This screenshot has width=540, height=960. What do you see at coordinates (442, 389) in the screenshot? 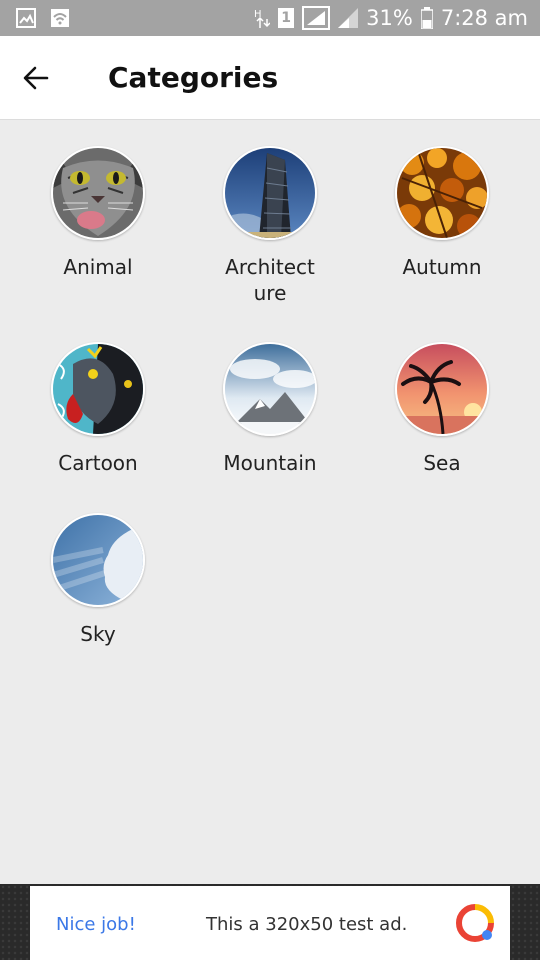
I see `sea-thumbnail` at bounding box center [442, 389].